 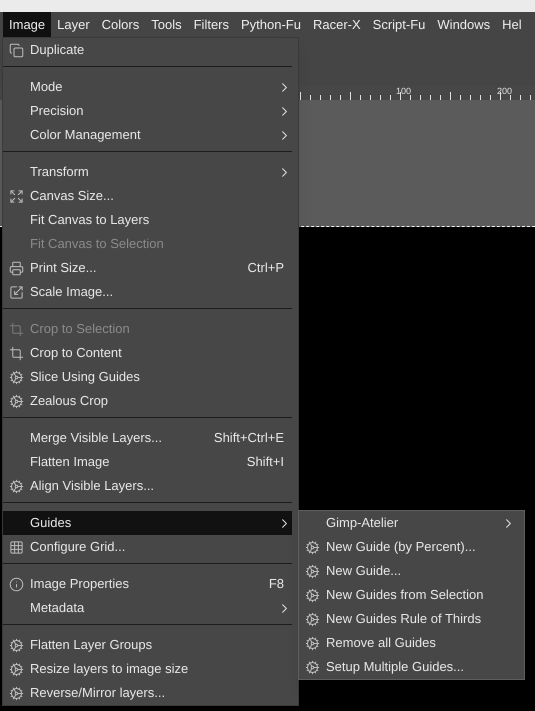 I want to click on menu-bar-item: Python-Fu, so click(x=271, y=24).